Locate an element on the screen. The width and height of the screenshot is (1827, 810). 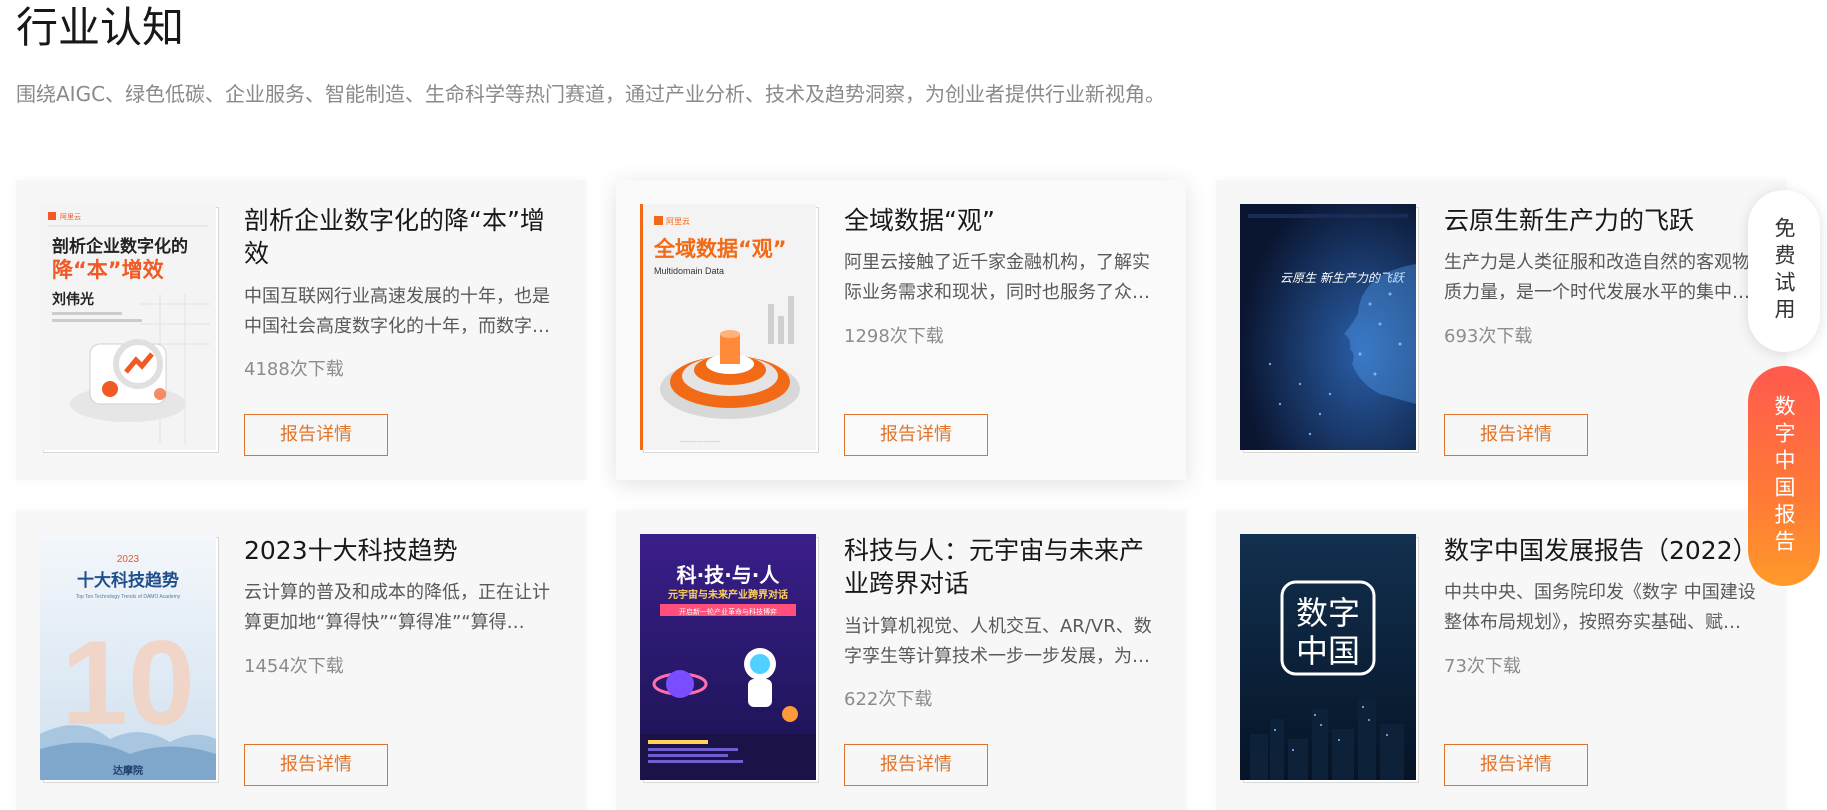
svg-text: 刘伟光 is located at coordinates (73, 299).